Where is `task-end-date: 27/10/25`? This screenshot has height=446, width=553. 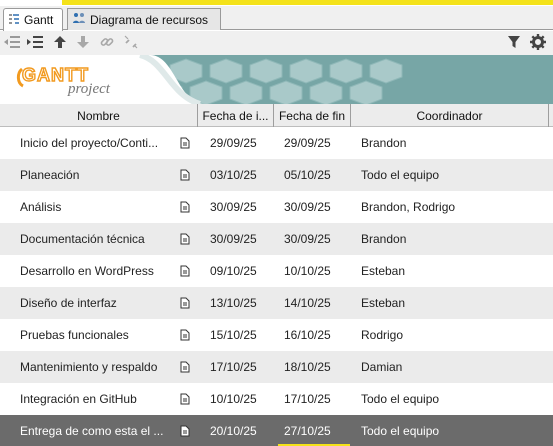
task-end-date: 27/10/25 is located at coordinates (312, 430).